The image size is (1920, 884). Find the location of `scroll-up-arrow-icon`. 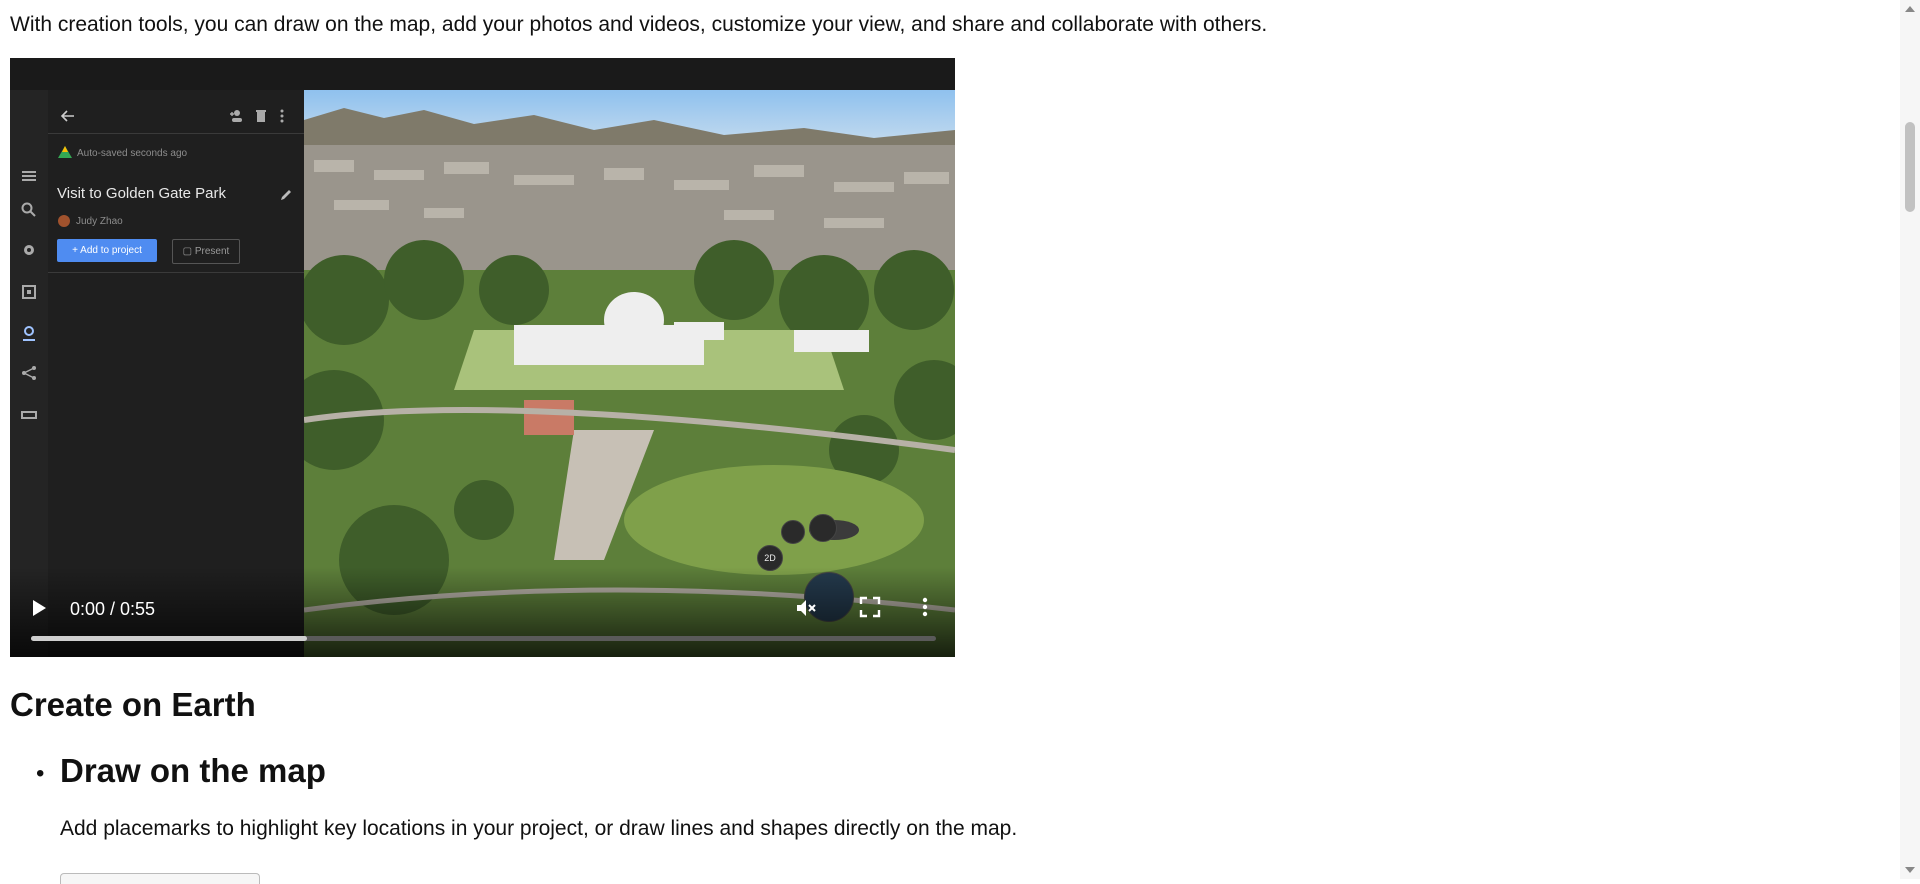

scroll-up-arrow-icon is located at coordinates (1910, 9).